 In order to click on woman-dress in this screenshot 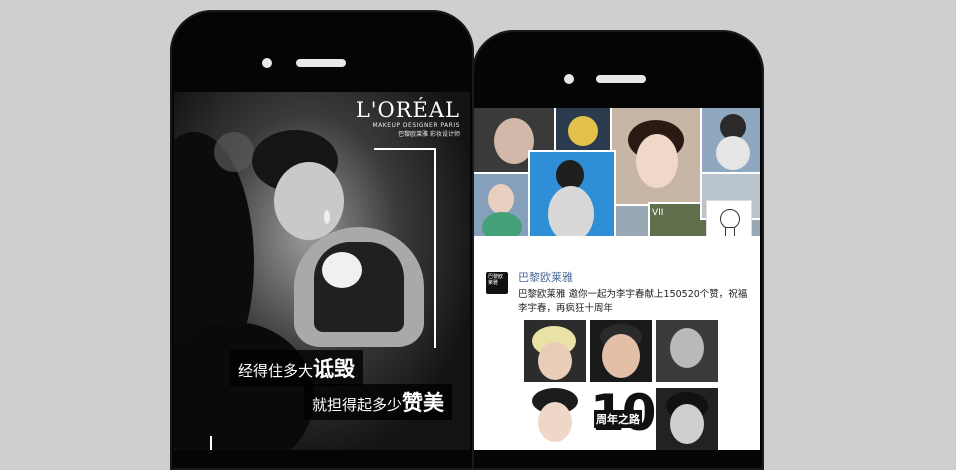, I will do `click(359, 287)`.